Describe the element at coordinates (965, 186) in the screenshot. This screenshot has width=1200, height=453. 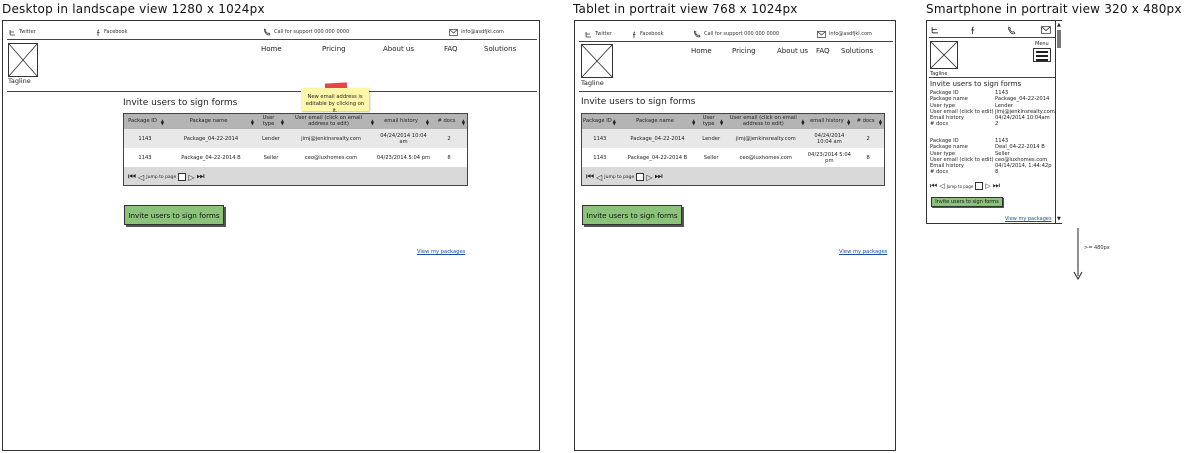
I see `pager: ⏮ ◁ Jump to page ▷ ⏭` at that location.